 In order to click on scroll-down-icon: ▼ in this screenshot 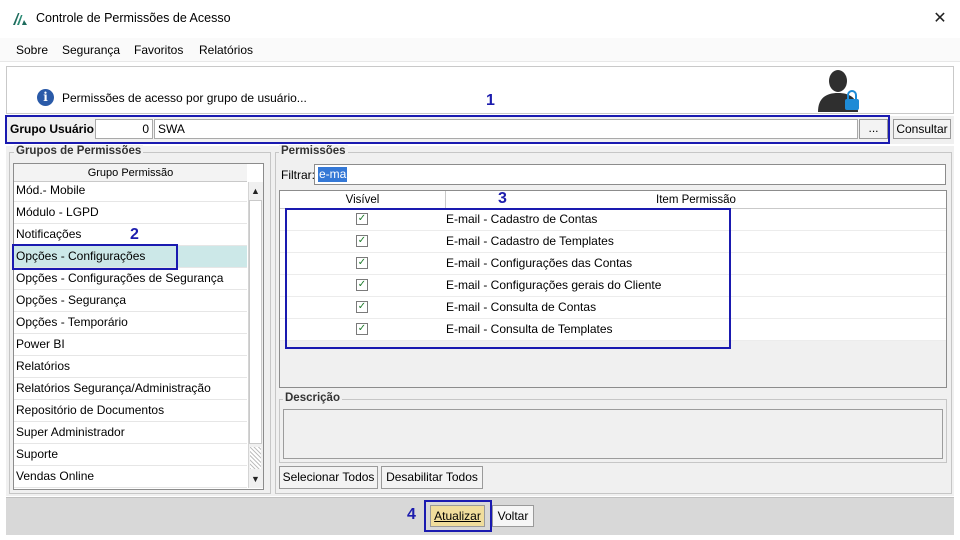, I will do `click(255, 479)`.